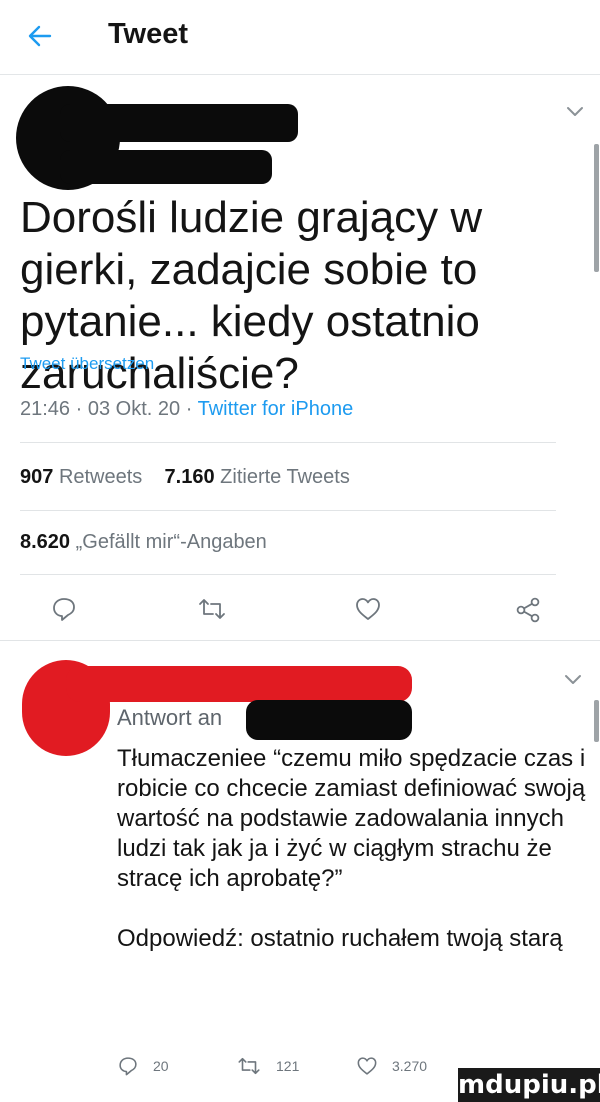  I want to click on back-arrow-icon, so click(40, 36).